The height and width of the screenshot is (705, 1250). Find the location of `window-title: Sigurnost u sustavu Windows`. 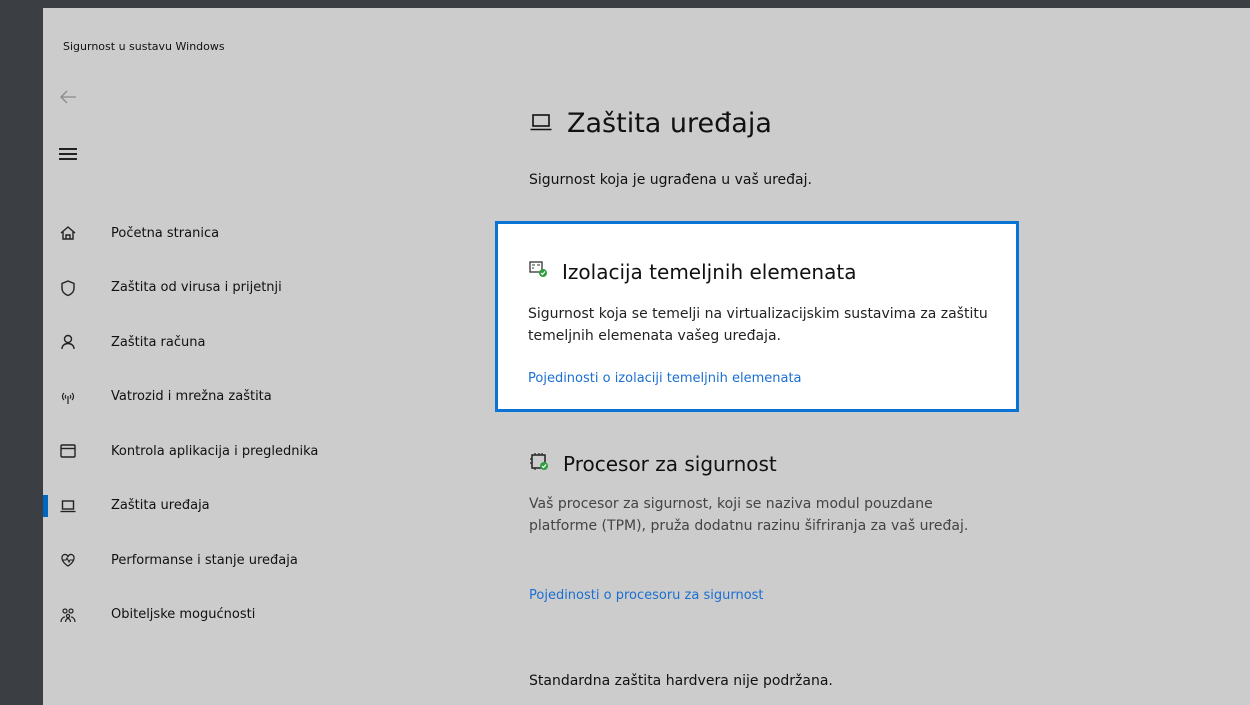

window-title: Sigurnost u sustavu Windows is located at coordinates (144, 46).